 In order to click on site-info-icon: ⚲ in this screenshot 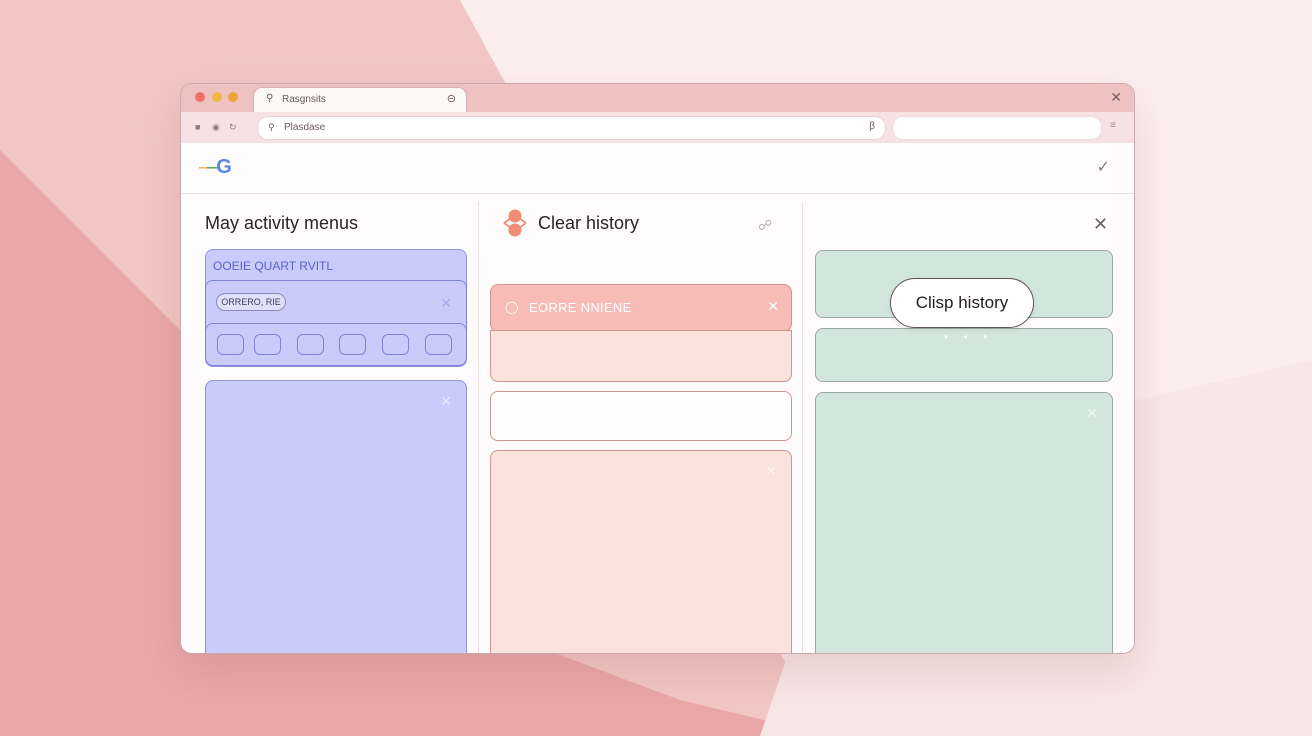, I will do `click(271, 127)`.